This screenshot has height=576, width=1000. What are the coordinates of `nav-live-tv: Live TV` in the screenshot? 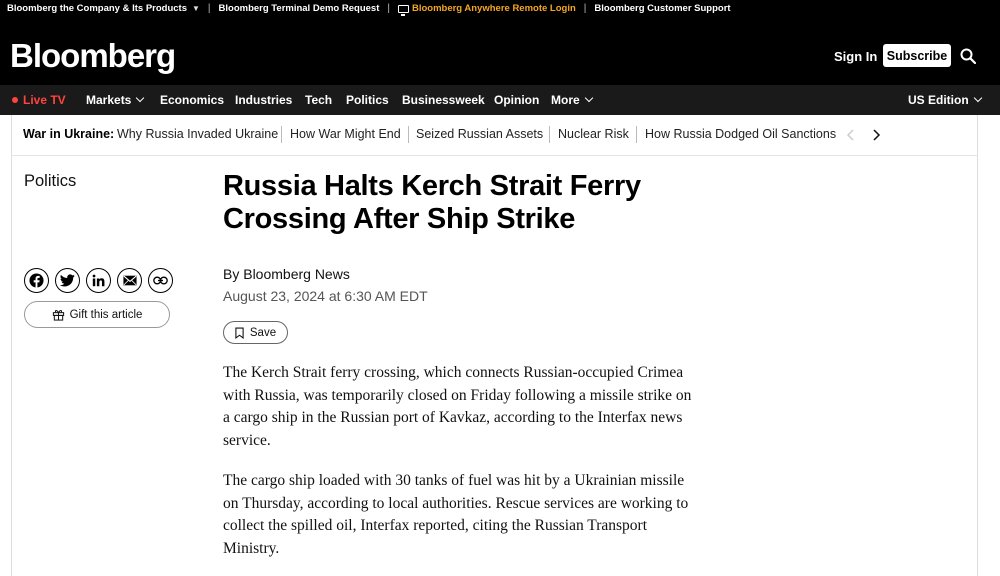 It's located at (39, 100).